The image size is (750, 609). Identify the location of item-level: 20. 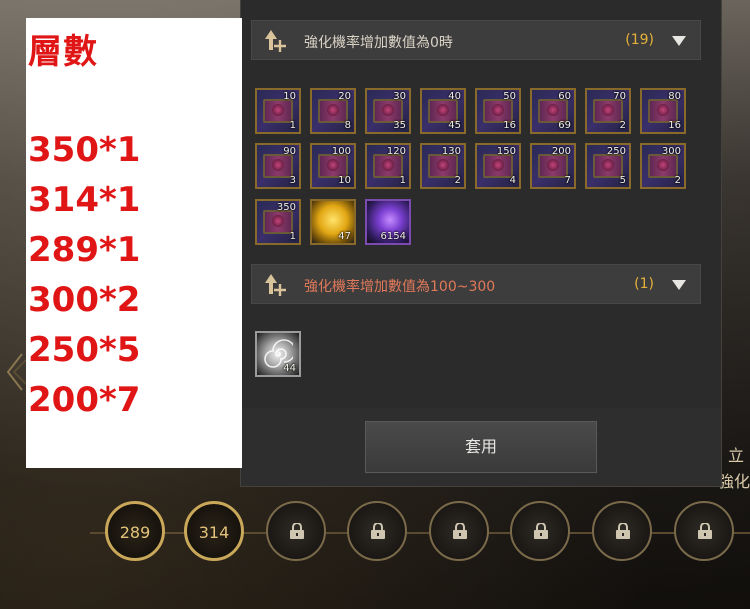
(344, 96).